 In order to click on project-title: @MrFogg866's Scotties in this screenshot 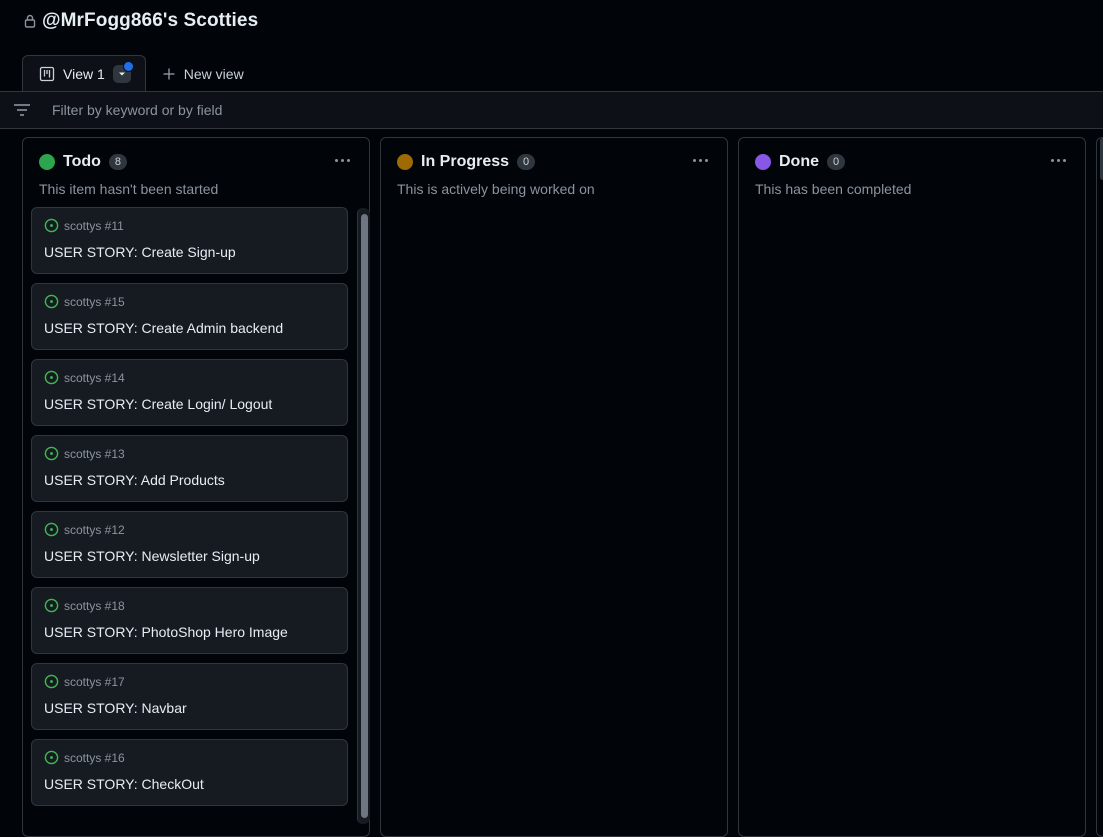, I will do `click(150, 20)`.